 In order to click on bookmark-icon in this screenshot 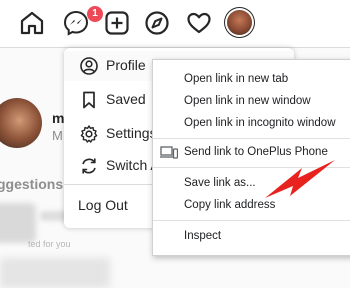, I will do `click(89, 100)`.